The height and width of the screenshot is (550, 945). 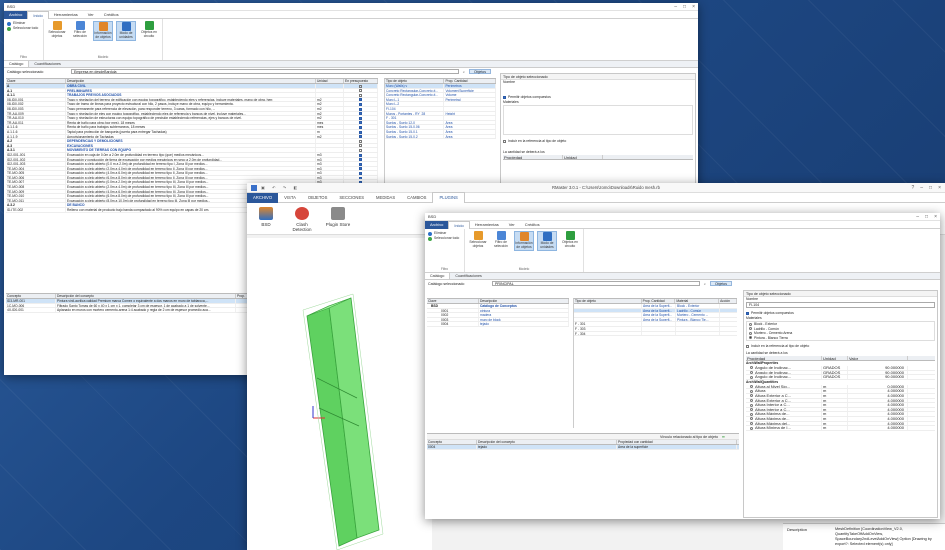 I want to click on tab-objetos: OBJETOS, so click(x=317, y=198).